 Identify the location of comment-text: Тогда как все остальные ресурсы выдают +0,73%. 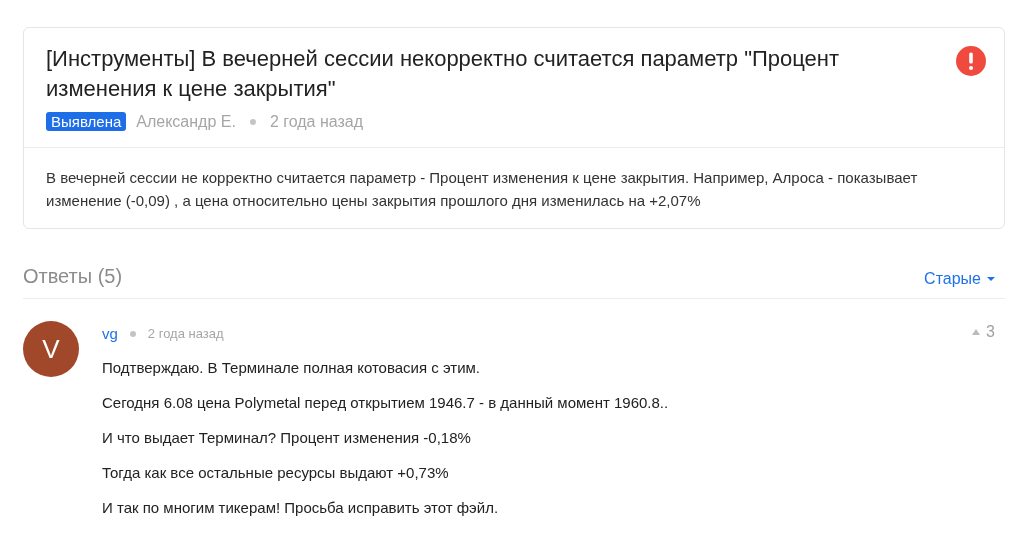
(276, 473).